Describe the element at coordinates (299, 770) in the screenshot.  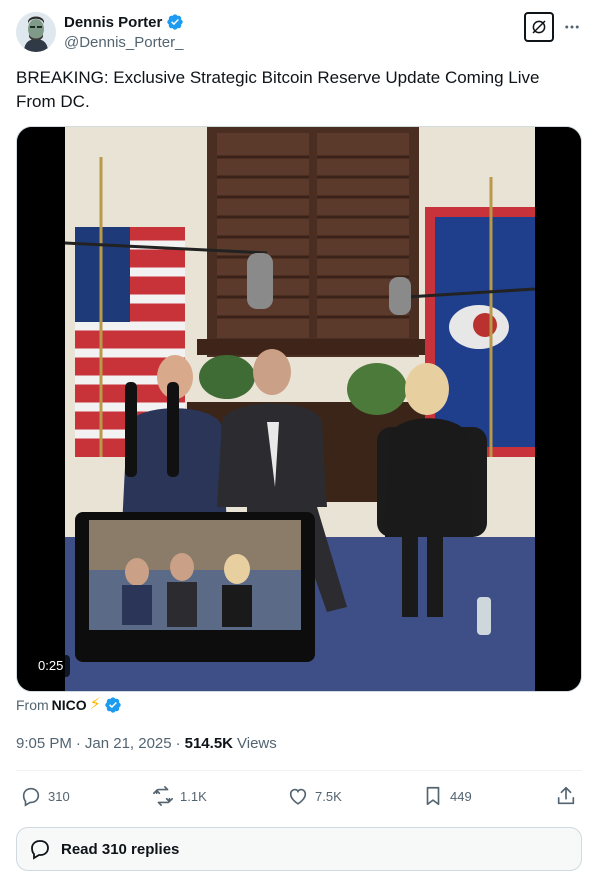
I see `divider` at that location.